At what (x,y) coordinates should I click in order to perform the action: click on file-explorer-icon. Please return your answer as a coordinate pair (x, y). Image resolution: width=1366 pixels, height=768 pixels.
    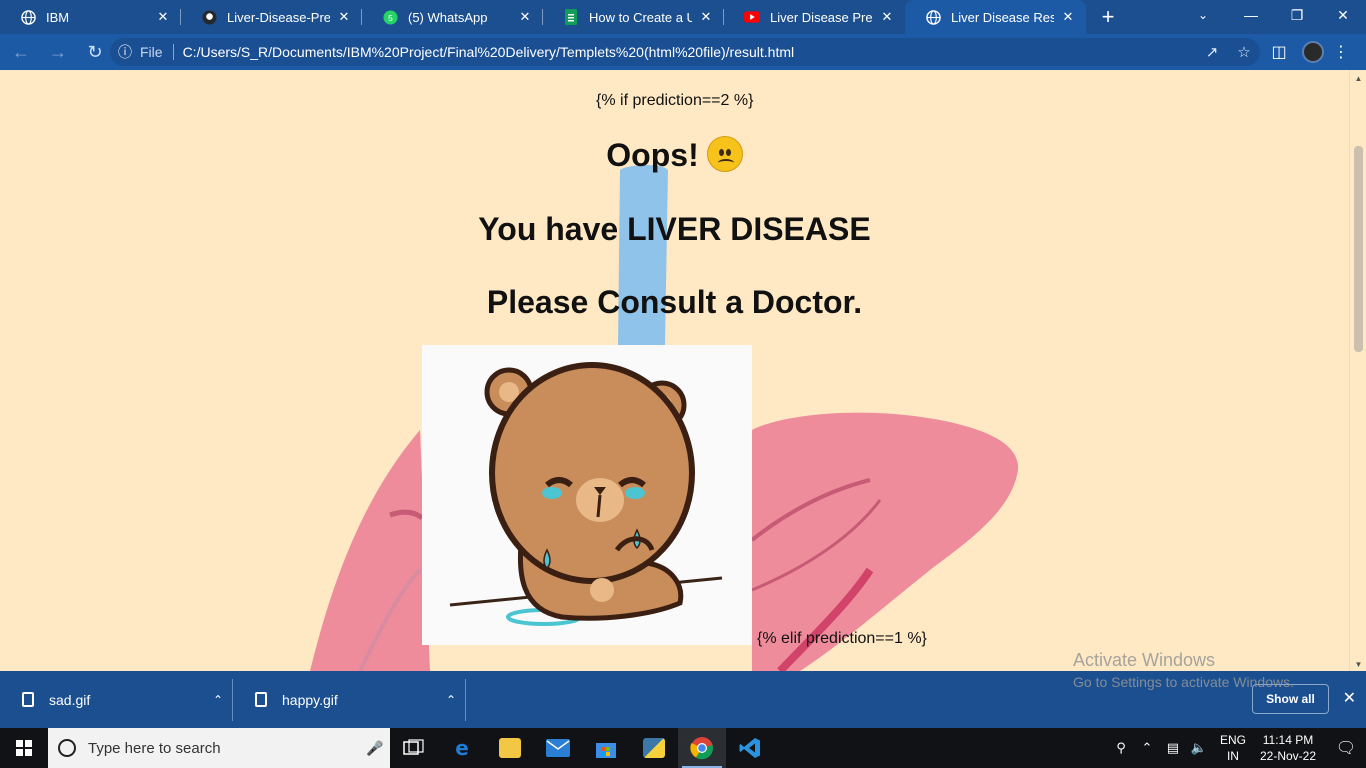
    Looking at the image, I should click on (510, 748).